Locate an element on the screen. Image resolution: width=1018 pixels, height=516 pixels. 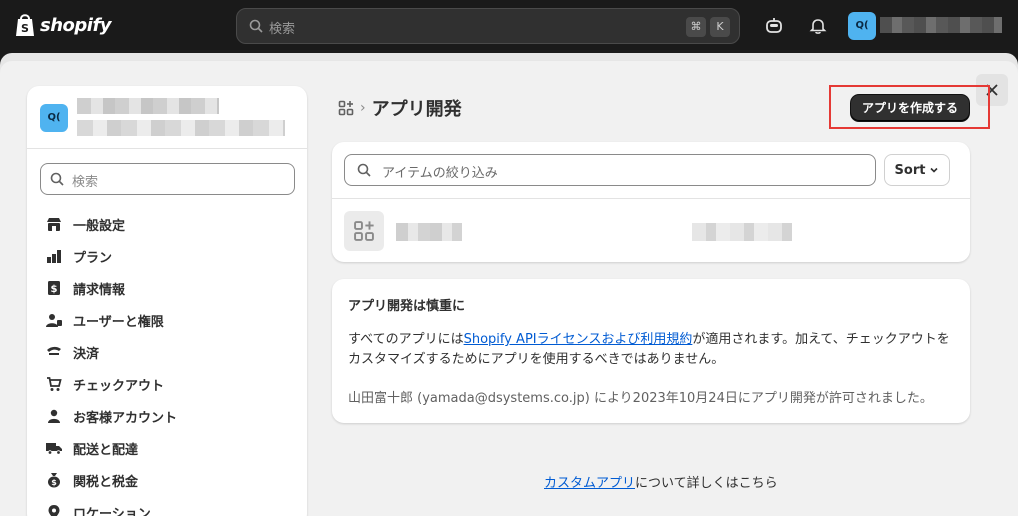
store-header: Q( is located at coordinates (167, 117).